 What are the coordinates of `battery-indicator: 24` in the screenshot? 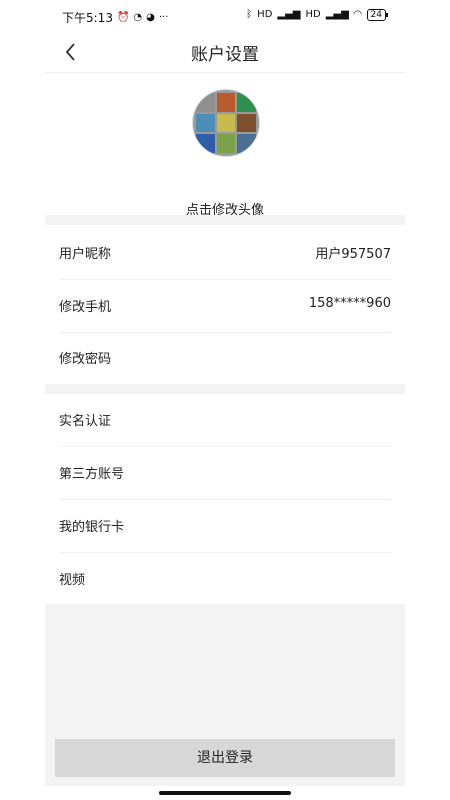 It's located at (377, 15).